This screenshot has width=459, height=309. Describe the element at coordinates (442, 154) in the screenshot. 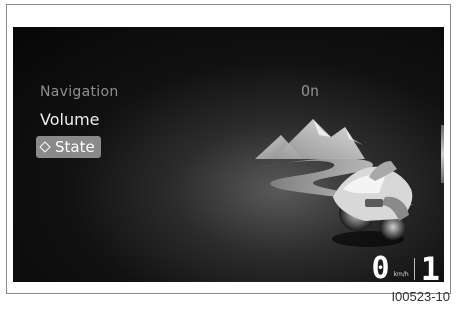

I see `scroll-indicator` at that location.